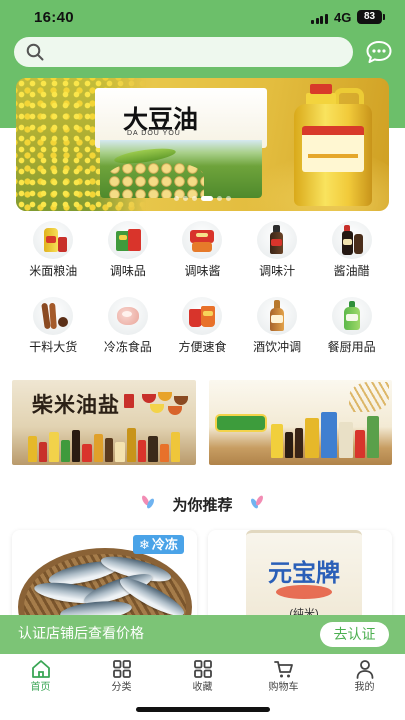 The image size is (405, 720). Describe the element at coordinates (40, 669) in the screenshot. I see `home-icon` at that location.